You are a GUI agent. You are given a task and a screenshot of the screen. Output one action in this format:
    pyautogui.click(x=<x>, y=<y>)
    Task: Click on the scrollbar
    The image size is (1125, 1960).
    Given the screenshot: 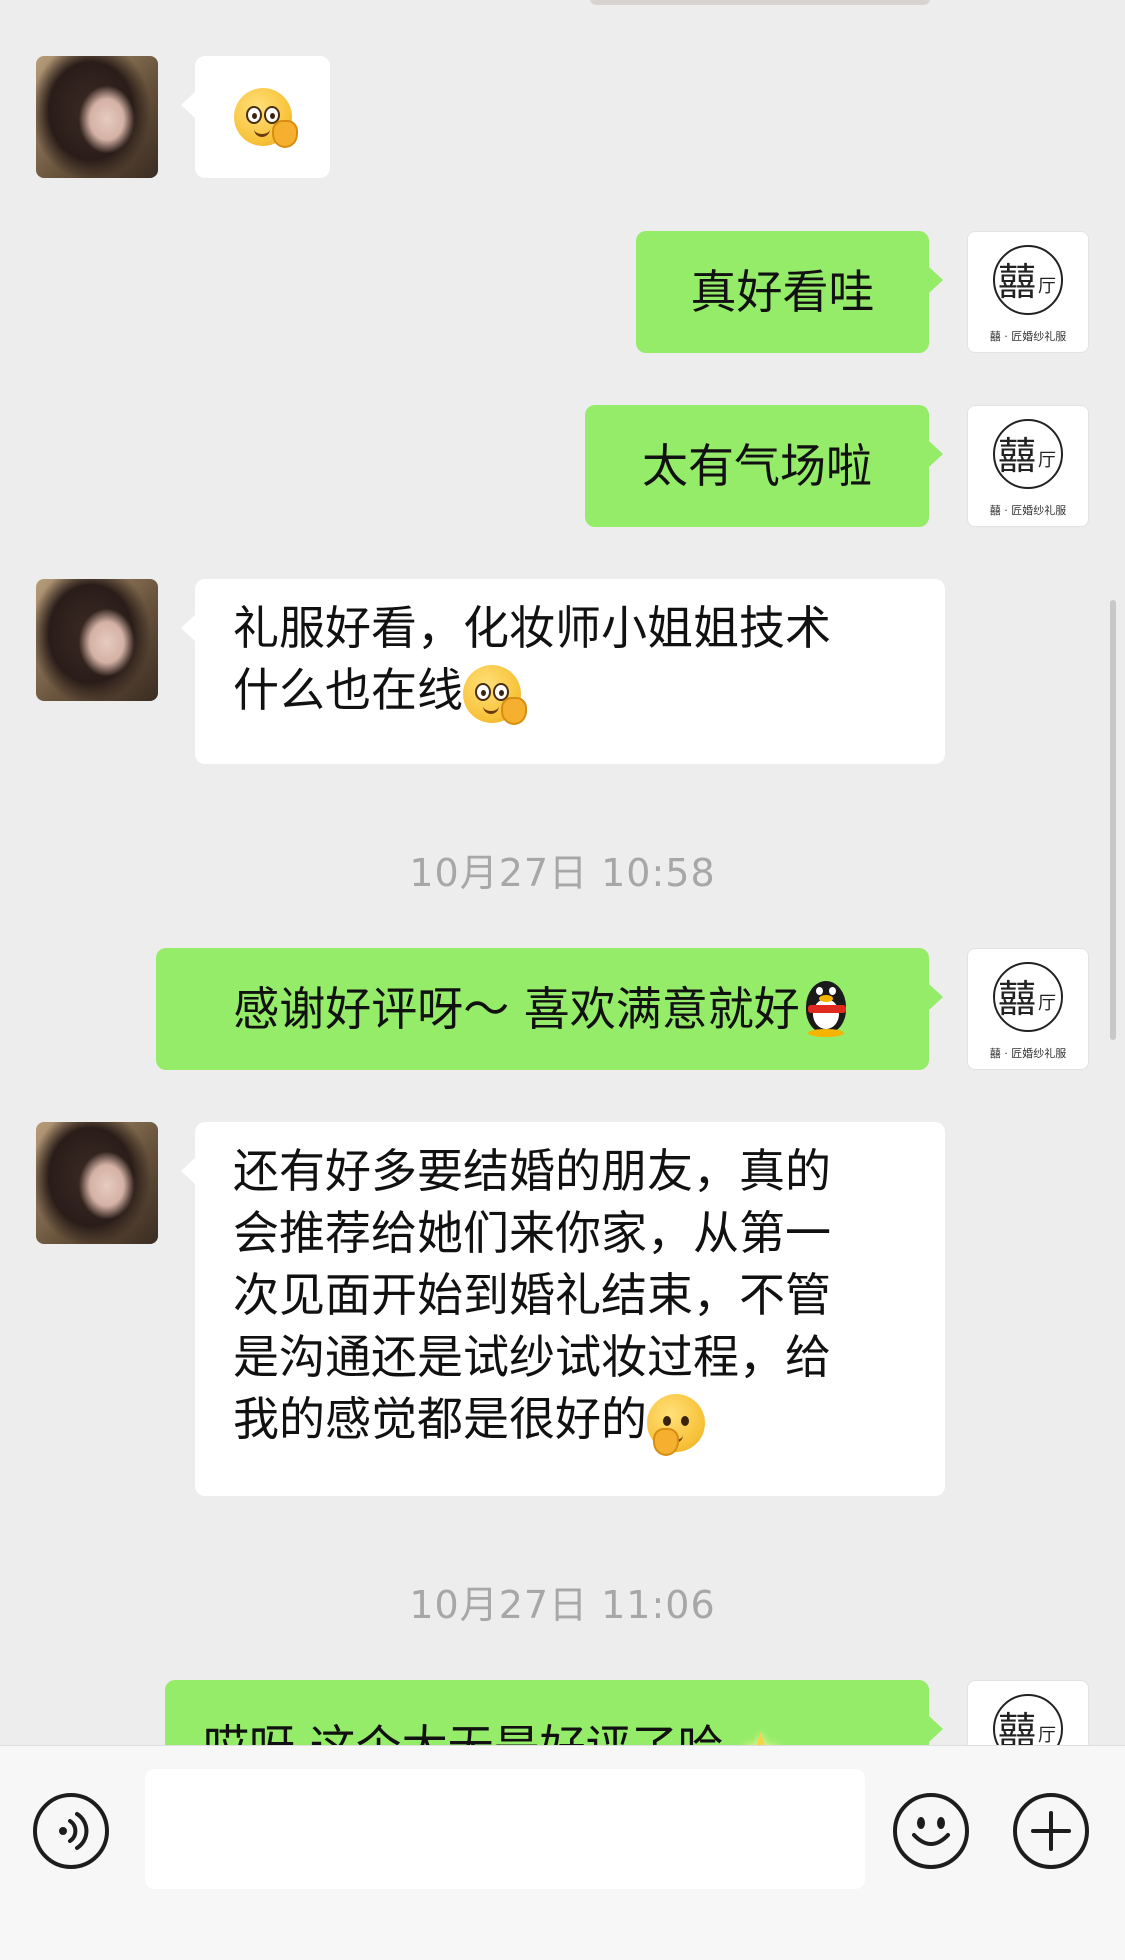 What is the action you would take?
    pyautogui.click(x=1113, y=820)
    